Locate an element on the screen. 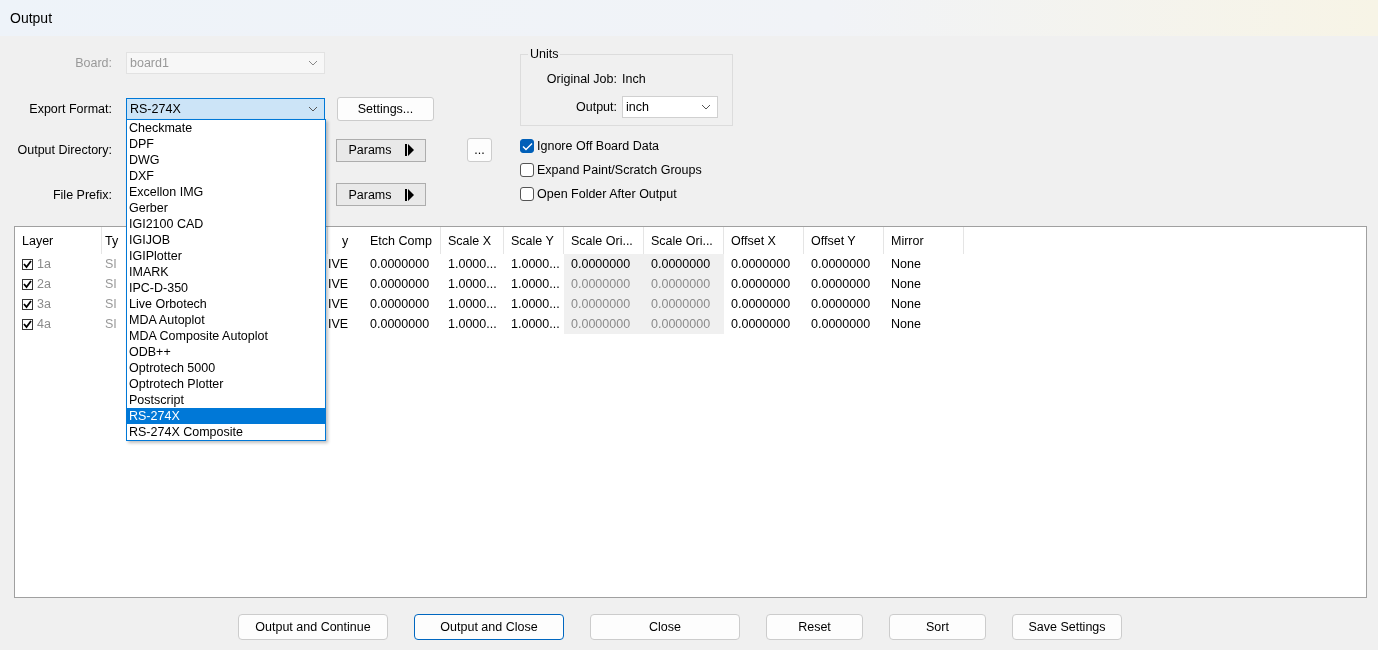  output-label: Output: is located at coordinates (596, 107).